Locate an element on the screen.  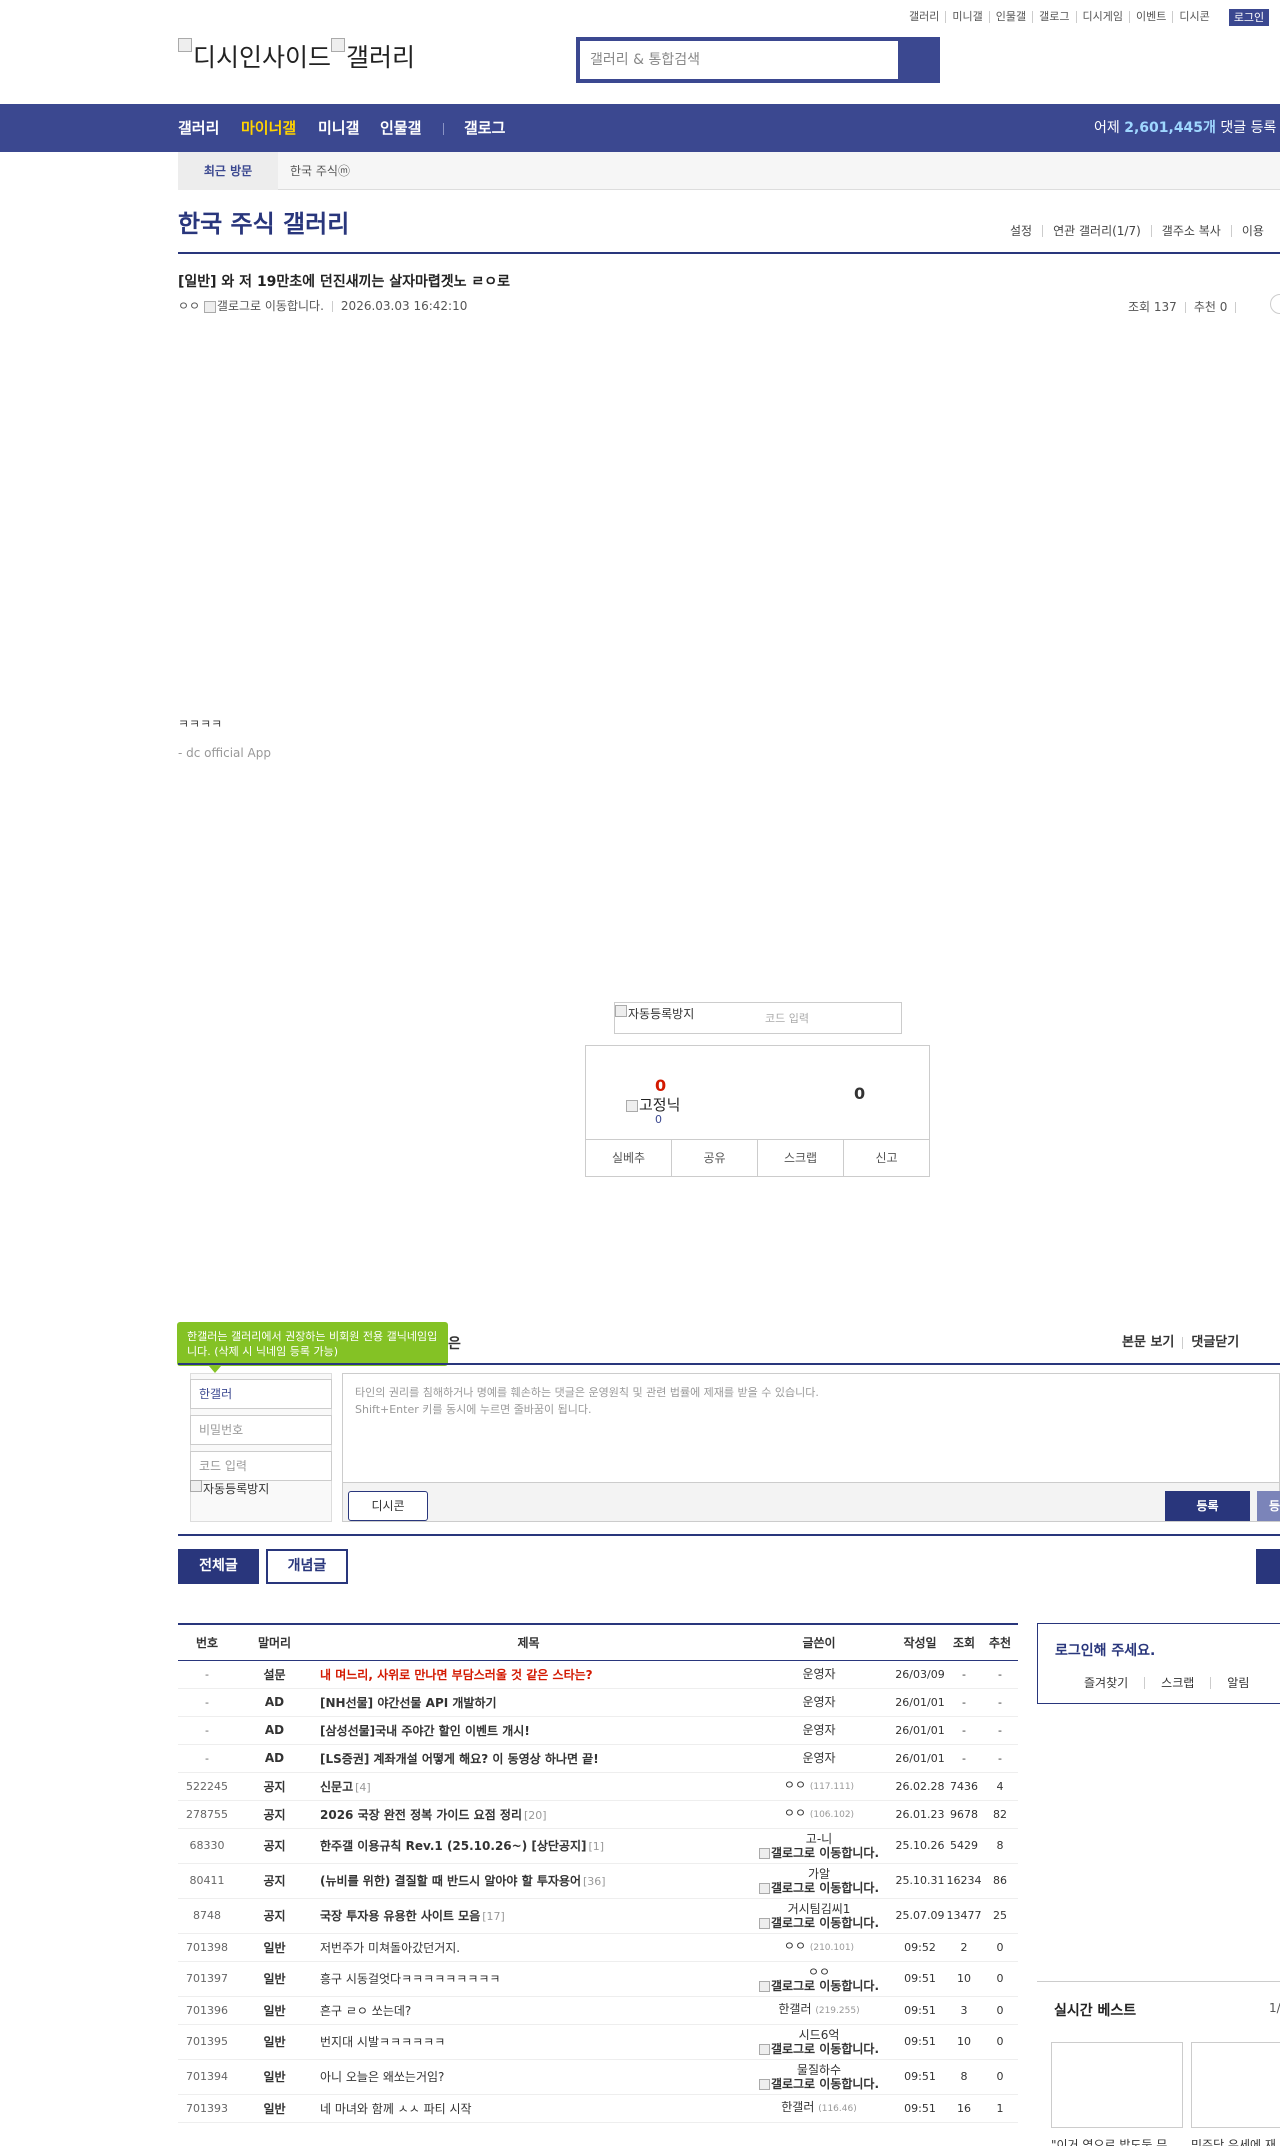
gonick-recommend: 고정닉 is located at coordinates (653, 1104).